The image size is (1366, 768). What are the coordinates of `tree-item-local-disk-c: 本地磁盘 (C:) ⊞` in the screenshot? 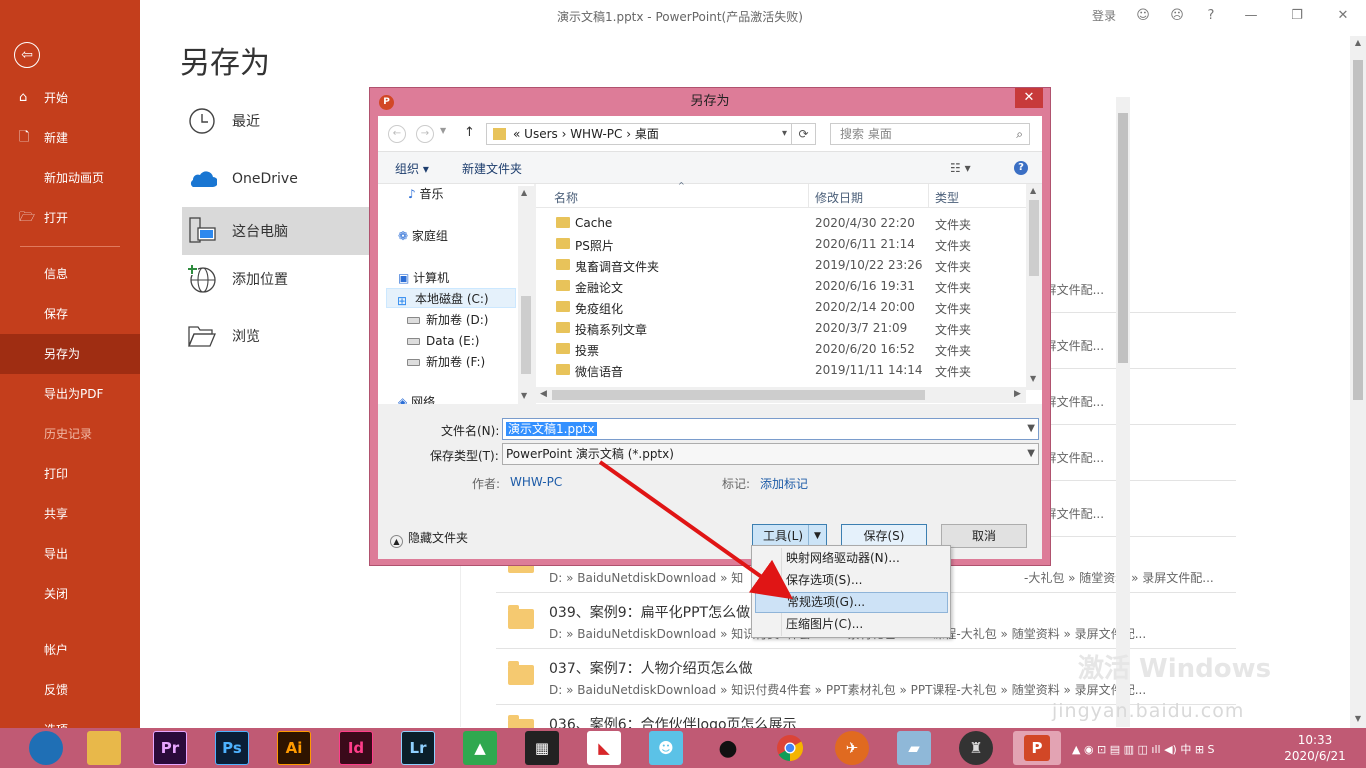 It's located at (451, 298).